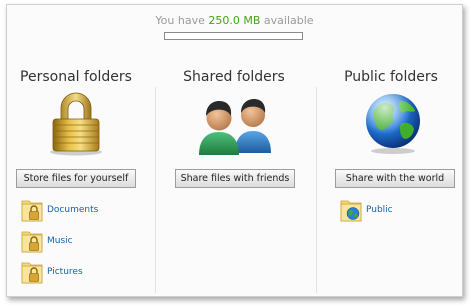  What do you see at coordinates (60, 241) in the screenshot?
I see `folder-label: Music` at bounding box center [60, 241].